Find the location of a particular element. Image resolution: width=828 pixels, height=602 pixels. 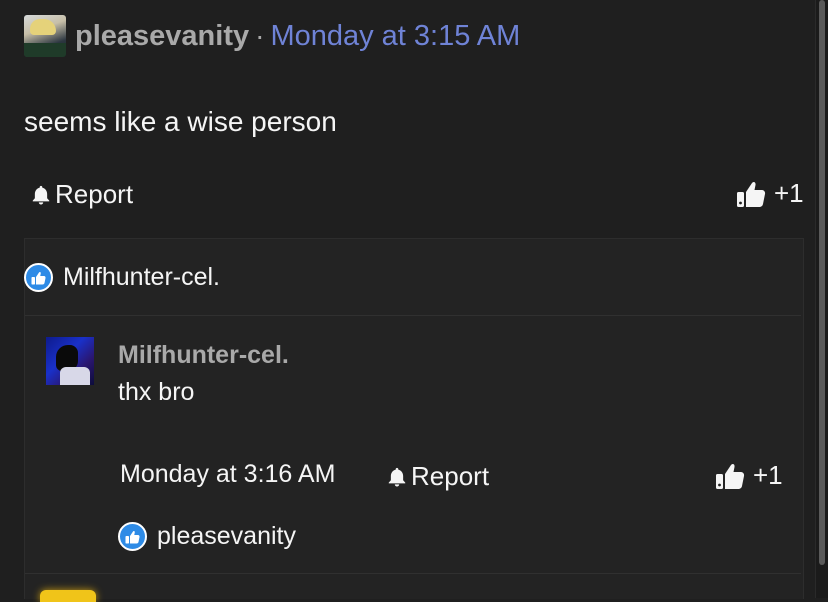

reply-like-count: +1 is located at coordinates (768, 475).